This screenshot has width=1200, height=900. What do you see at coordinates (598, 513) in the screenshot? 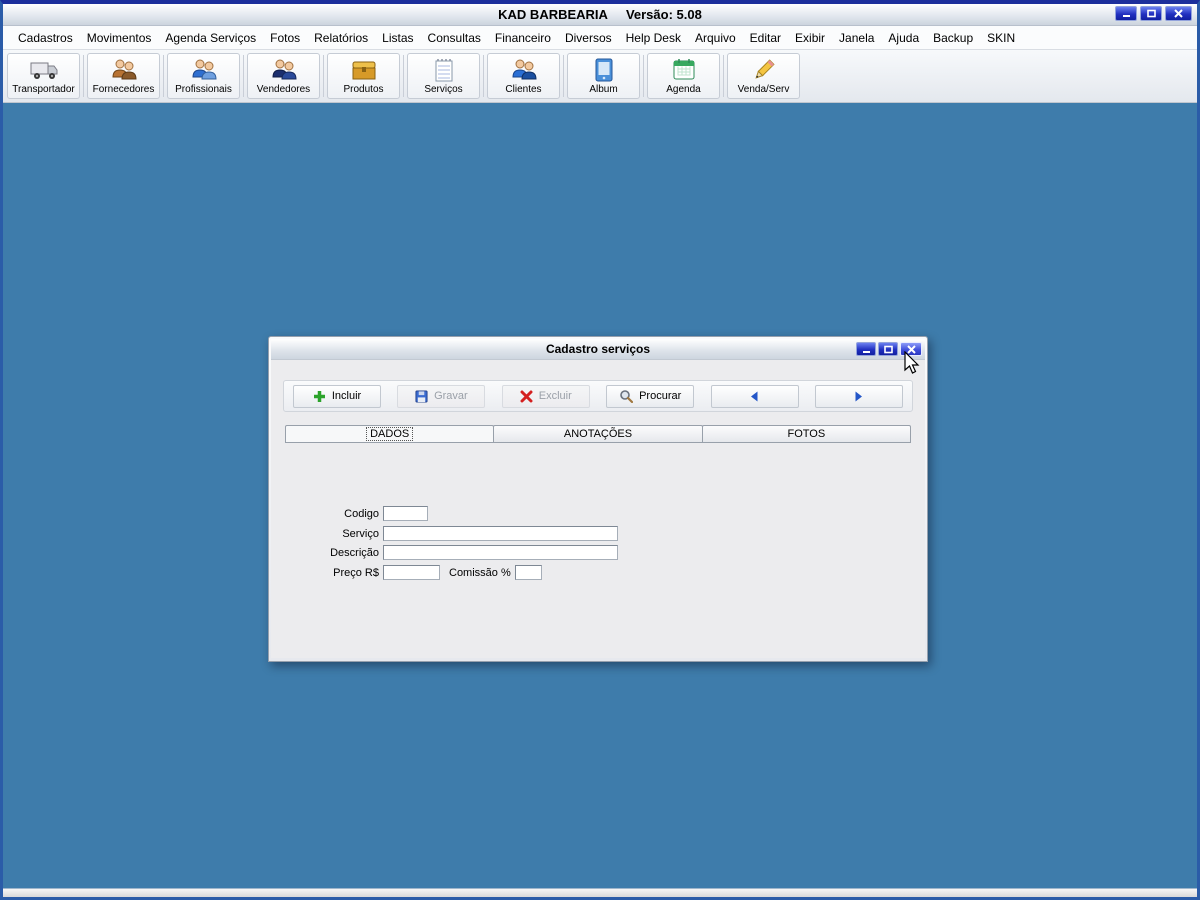
I see `codigo-row: Codigo` at bounding box center [598, 513].